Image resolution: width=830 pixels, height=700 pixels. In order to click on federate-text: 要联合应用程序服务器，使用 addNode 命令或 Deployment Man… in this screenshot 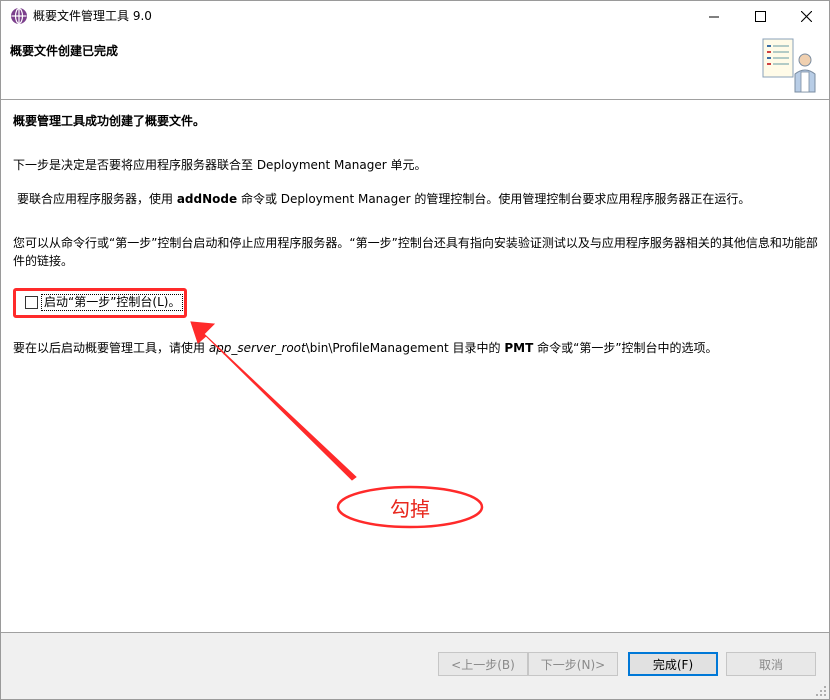, I will do `click(384, 199)`.